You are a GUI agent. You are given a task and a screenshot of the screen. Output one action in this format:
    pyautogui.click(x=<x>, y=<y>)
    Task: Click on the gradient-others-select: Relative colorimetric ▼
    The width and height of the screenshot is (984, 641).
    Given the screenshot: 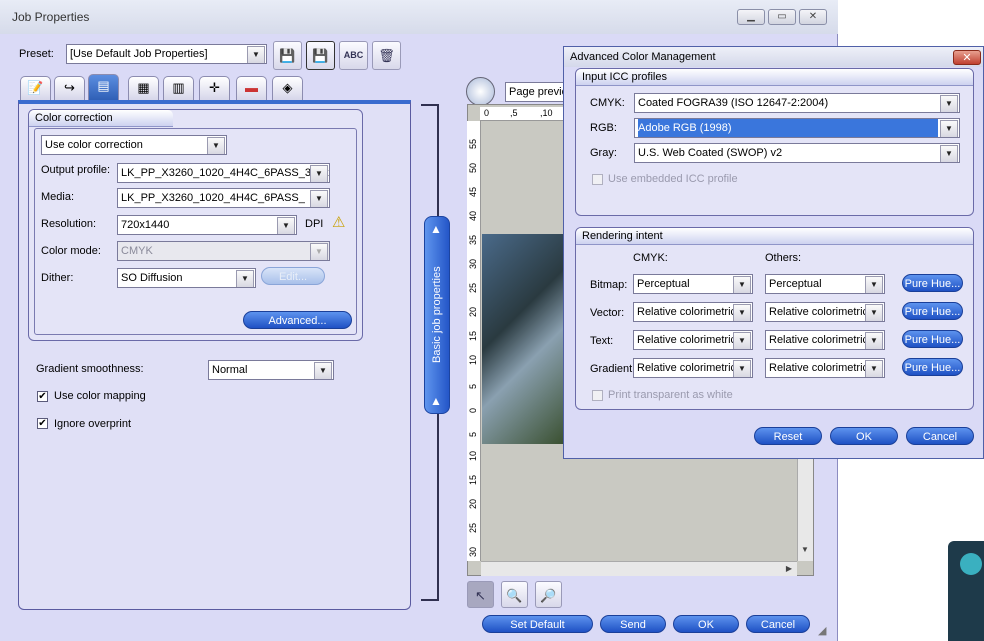 What is the action you would take?
    pyautogui.click(x=825, y=368)
    